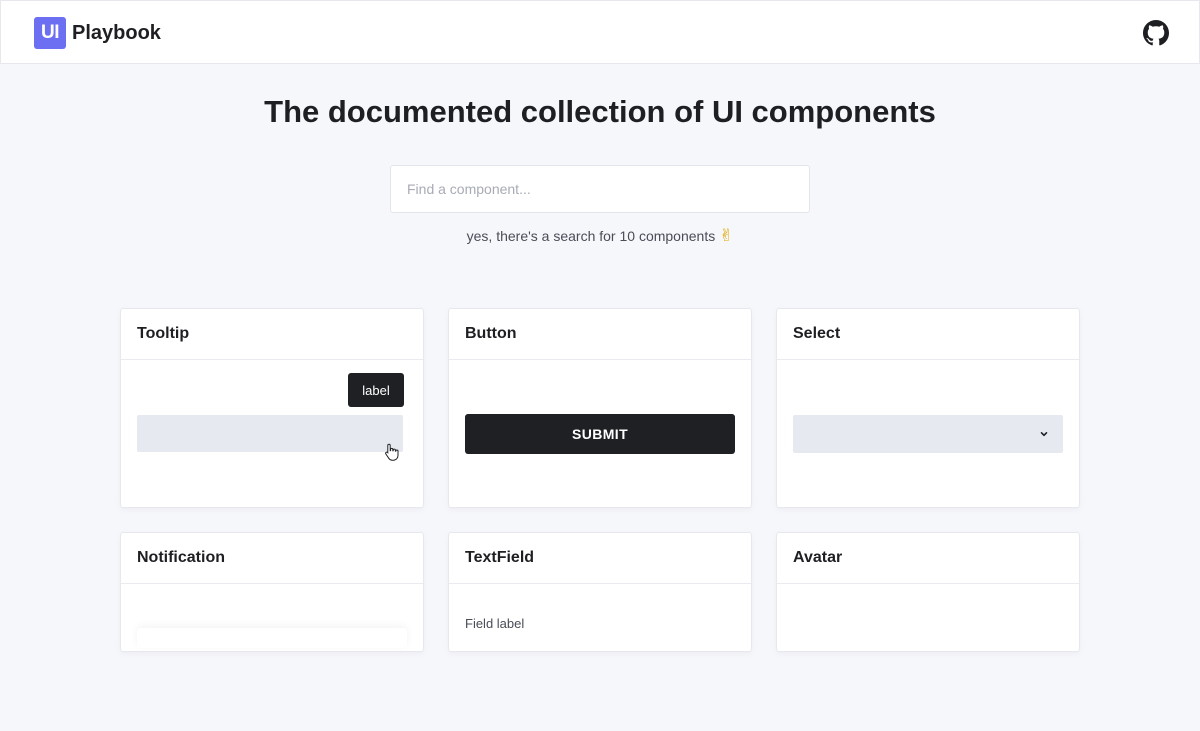 The image size is (1200, 731). I want to click on card-title: Avatar, so click(928, 558).